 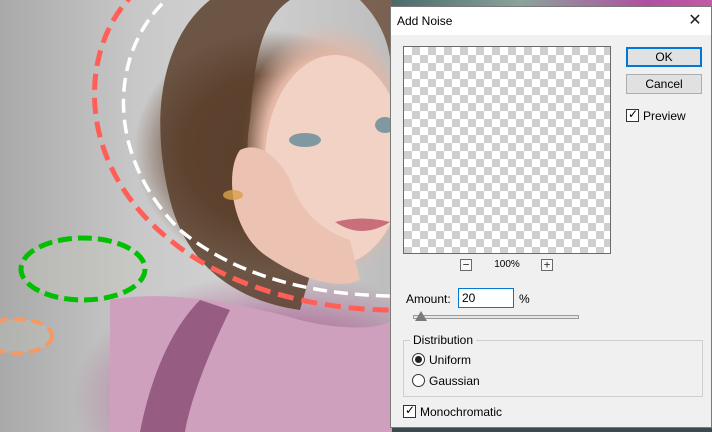 What do you see at coordinates (664, 57) in the screenshot?
I see `ok-button: OK` at bounding box center [664, 57].